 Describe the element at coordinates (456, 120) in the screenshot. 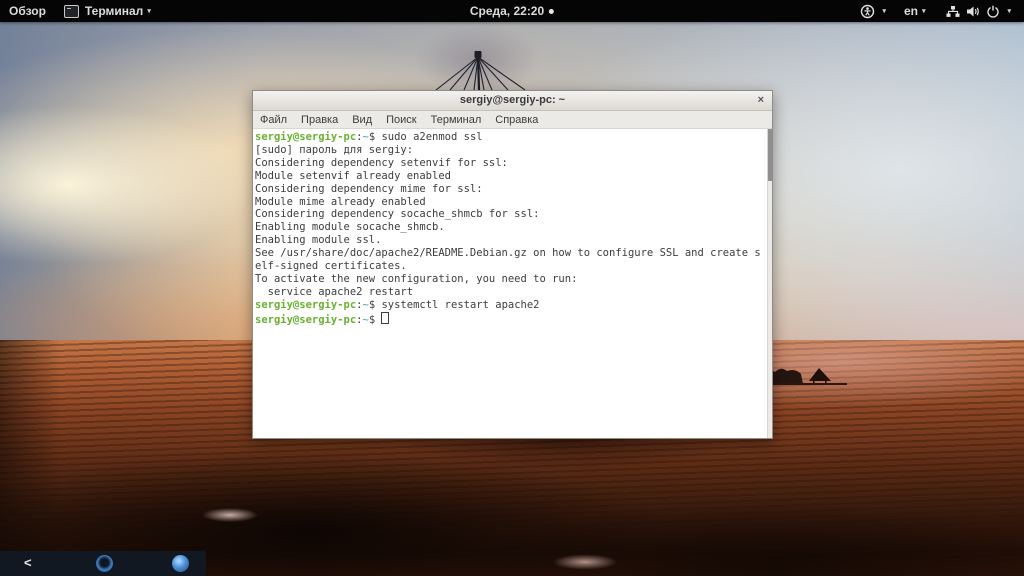

I see `menu-item-terminal: Терминал` at that location.